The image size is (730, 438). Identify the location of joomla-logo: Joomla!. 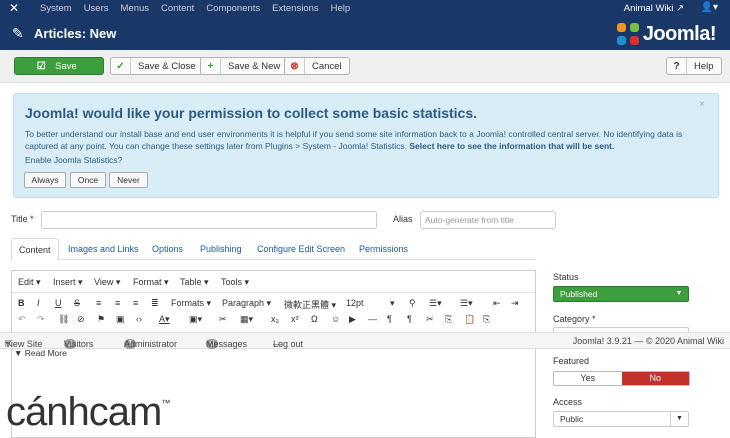
(666, 34).